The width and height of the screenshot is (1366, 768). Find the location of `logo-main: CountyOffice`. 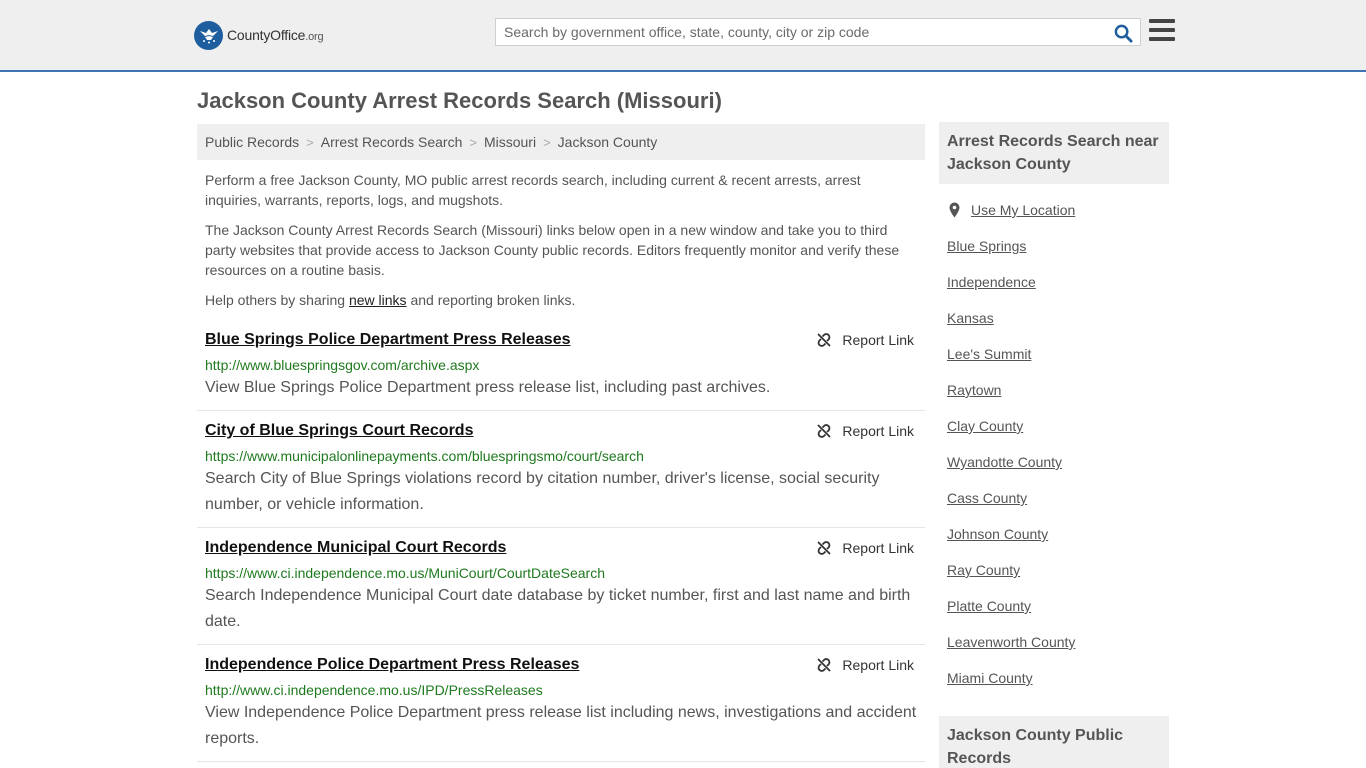

logo-main: CountyOffice is located at coordinates (266, 35).